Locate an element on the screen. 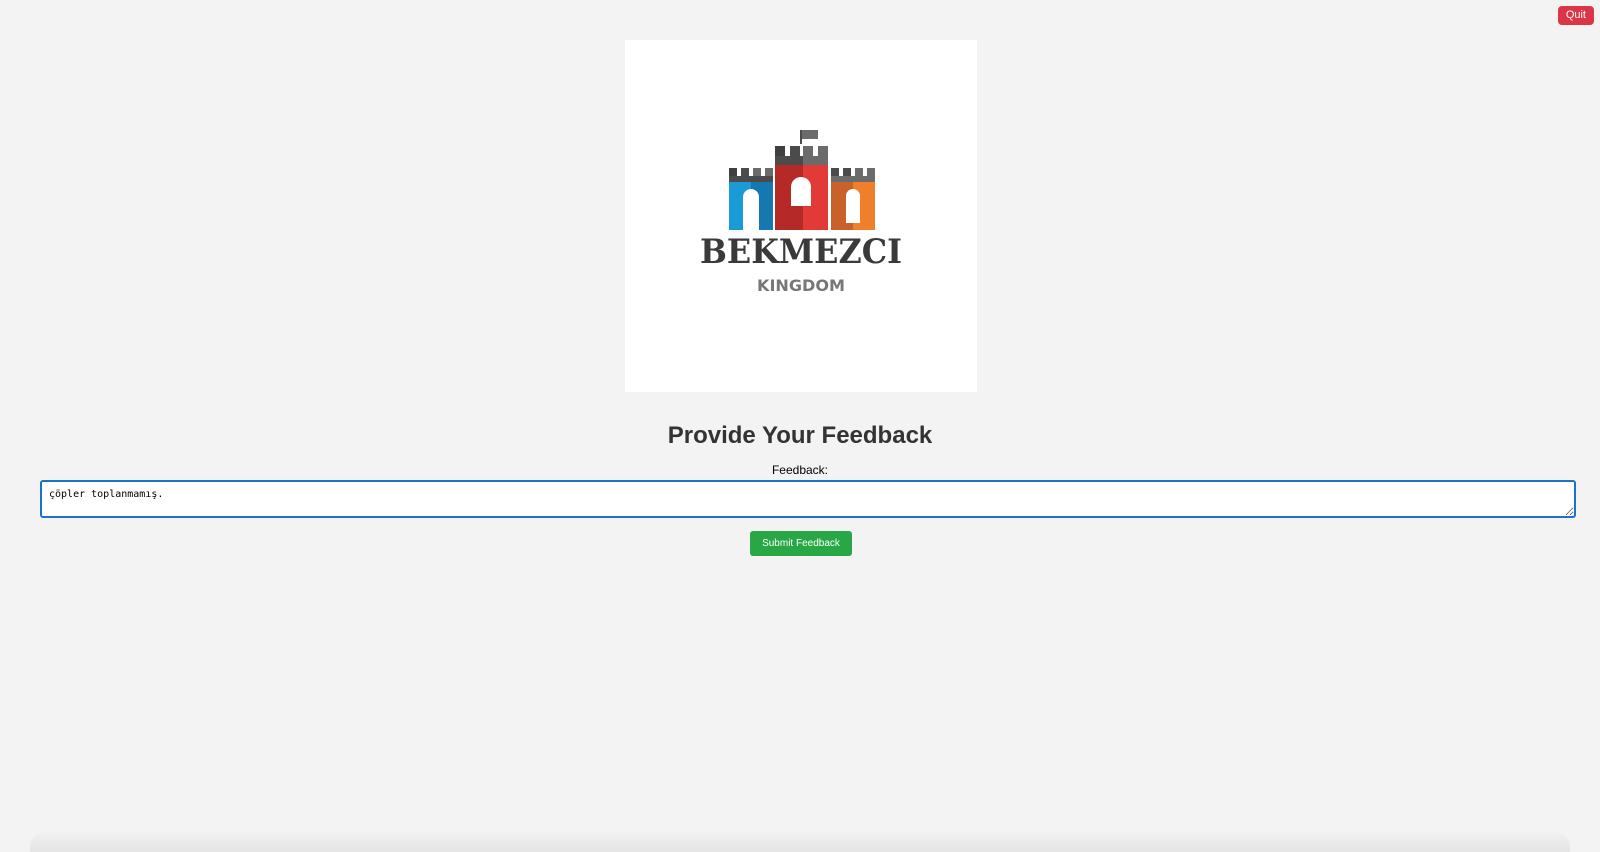  brand-subtitle: KINGDOM is located at coordinates (801, 285).